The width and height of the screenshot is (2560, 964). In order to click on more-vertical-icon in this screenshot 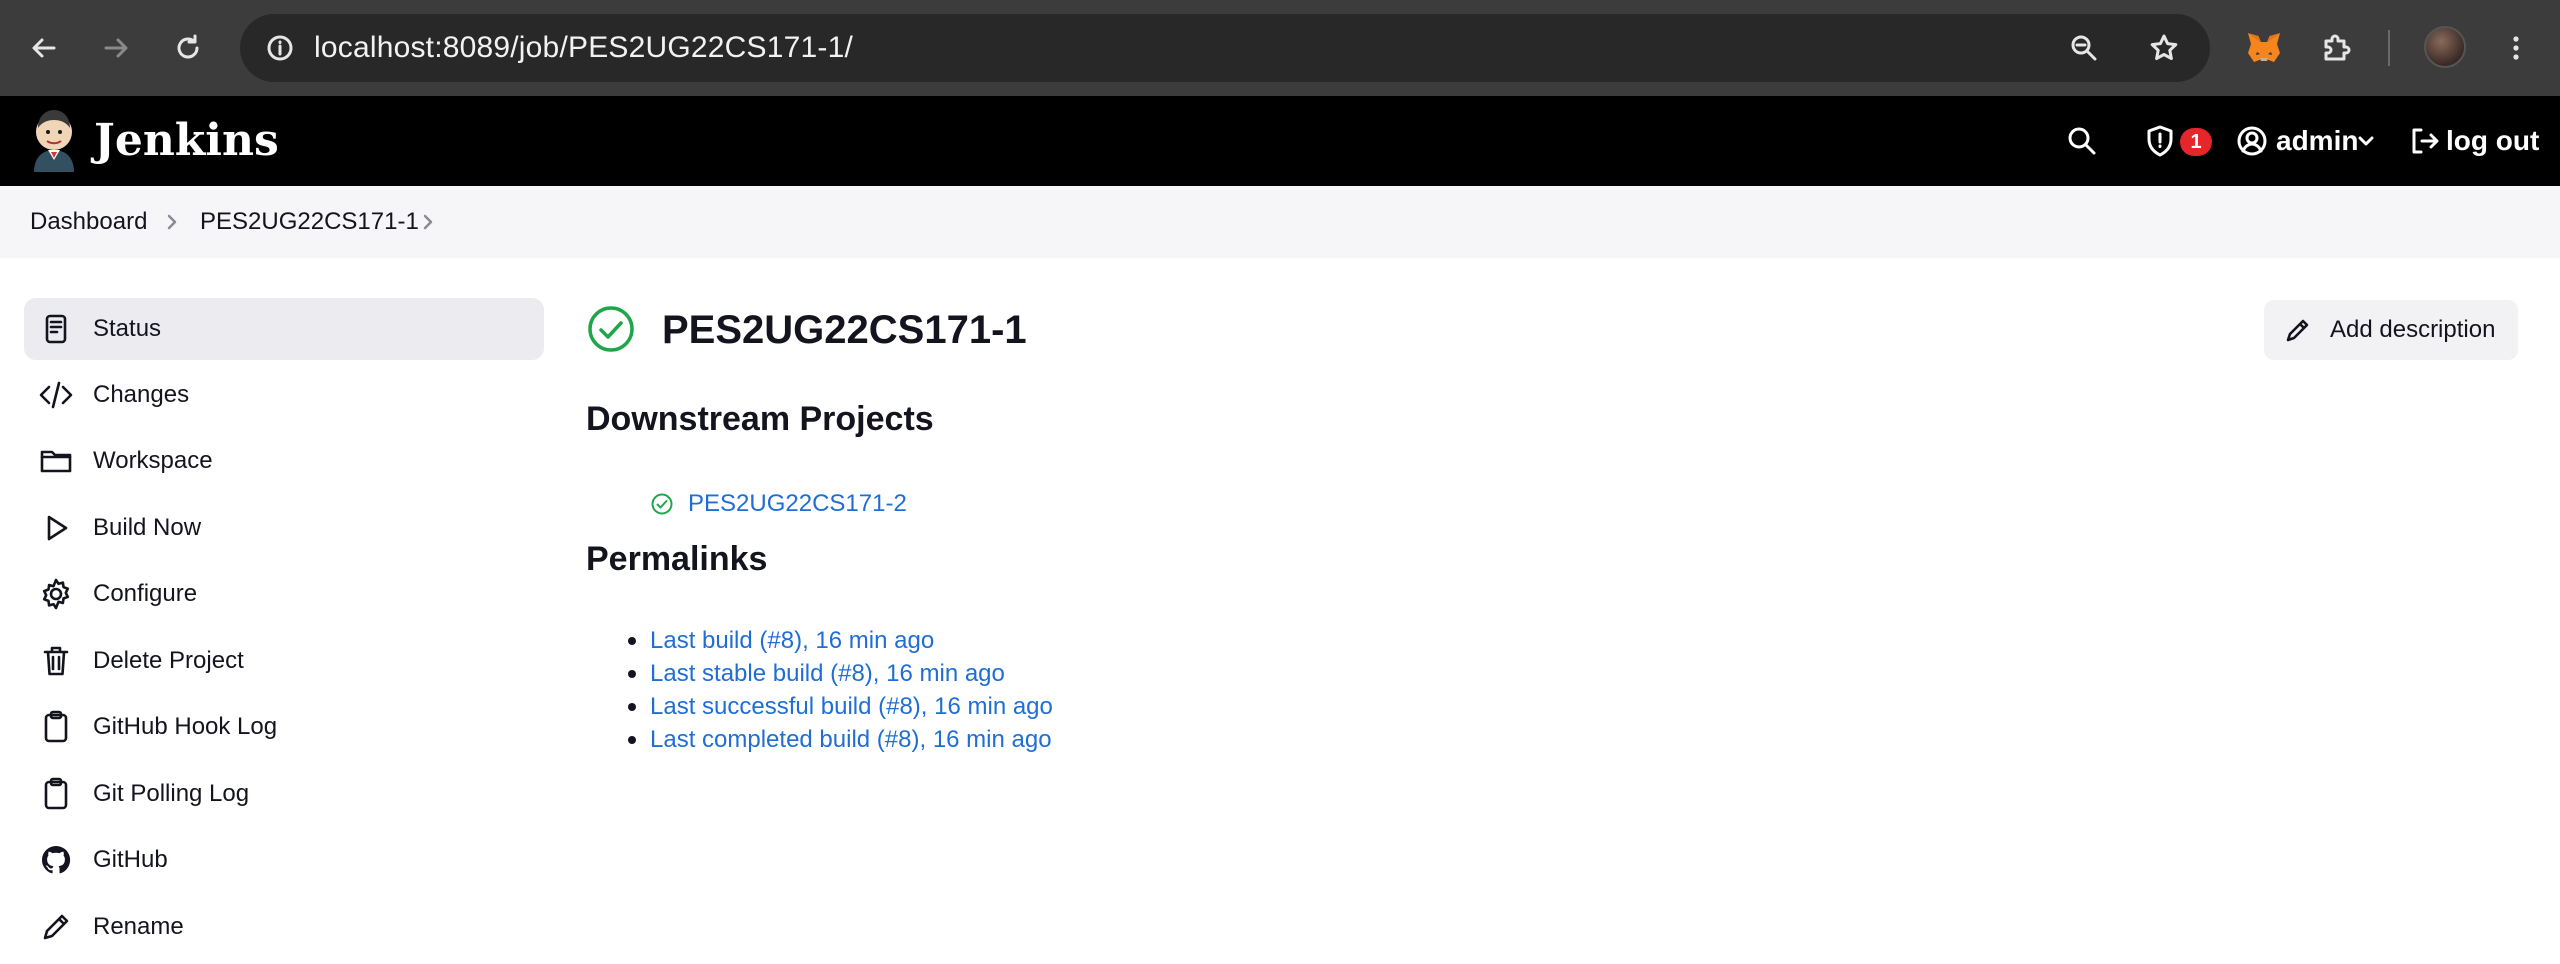, I will do `click(2516, 48)`.